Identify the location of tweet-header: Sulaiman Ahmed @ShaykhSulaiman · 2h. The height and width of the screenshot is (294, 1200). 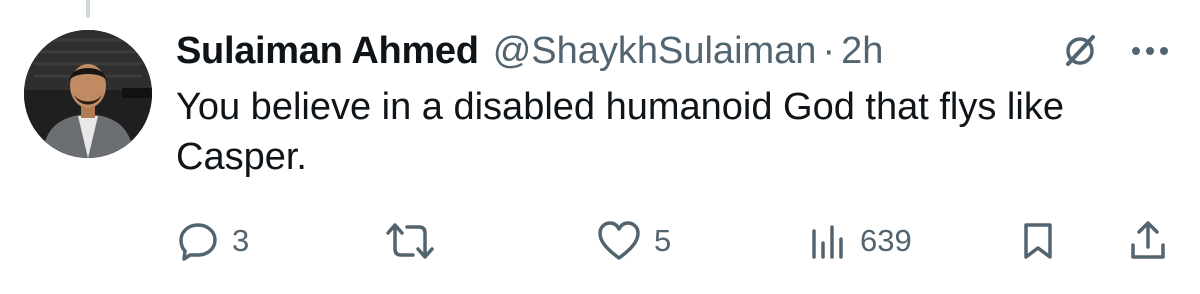
(673, 51).